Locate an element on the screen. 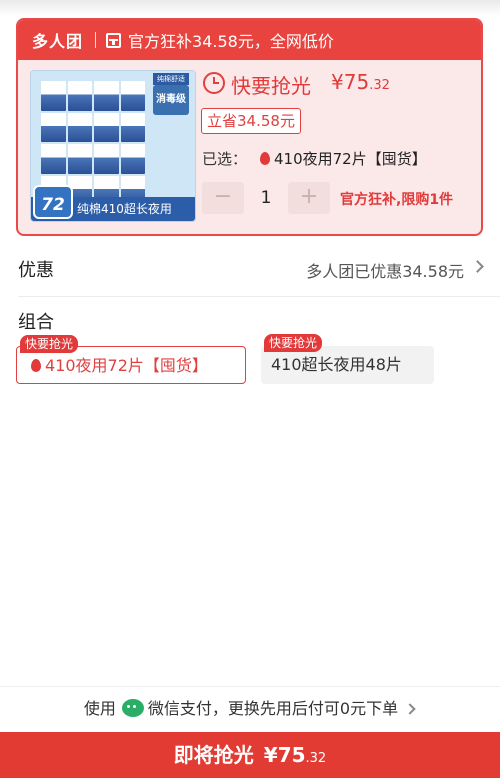 The height and width of the screenshot is (778, 500). alarm-clock-icon is located at coordinates (214, 83).